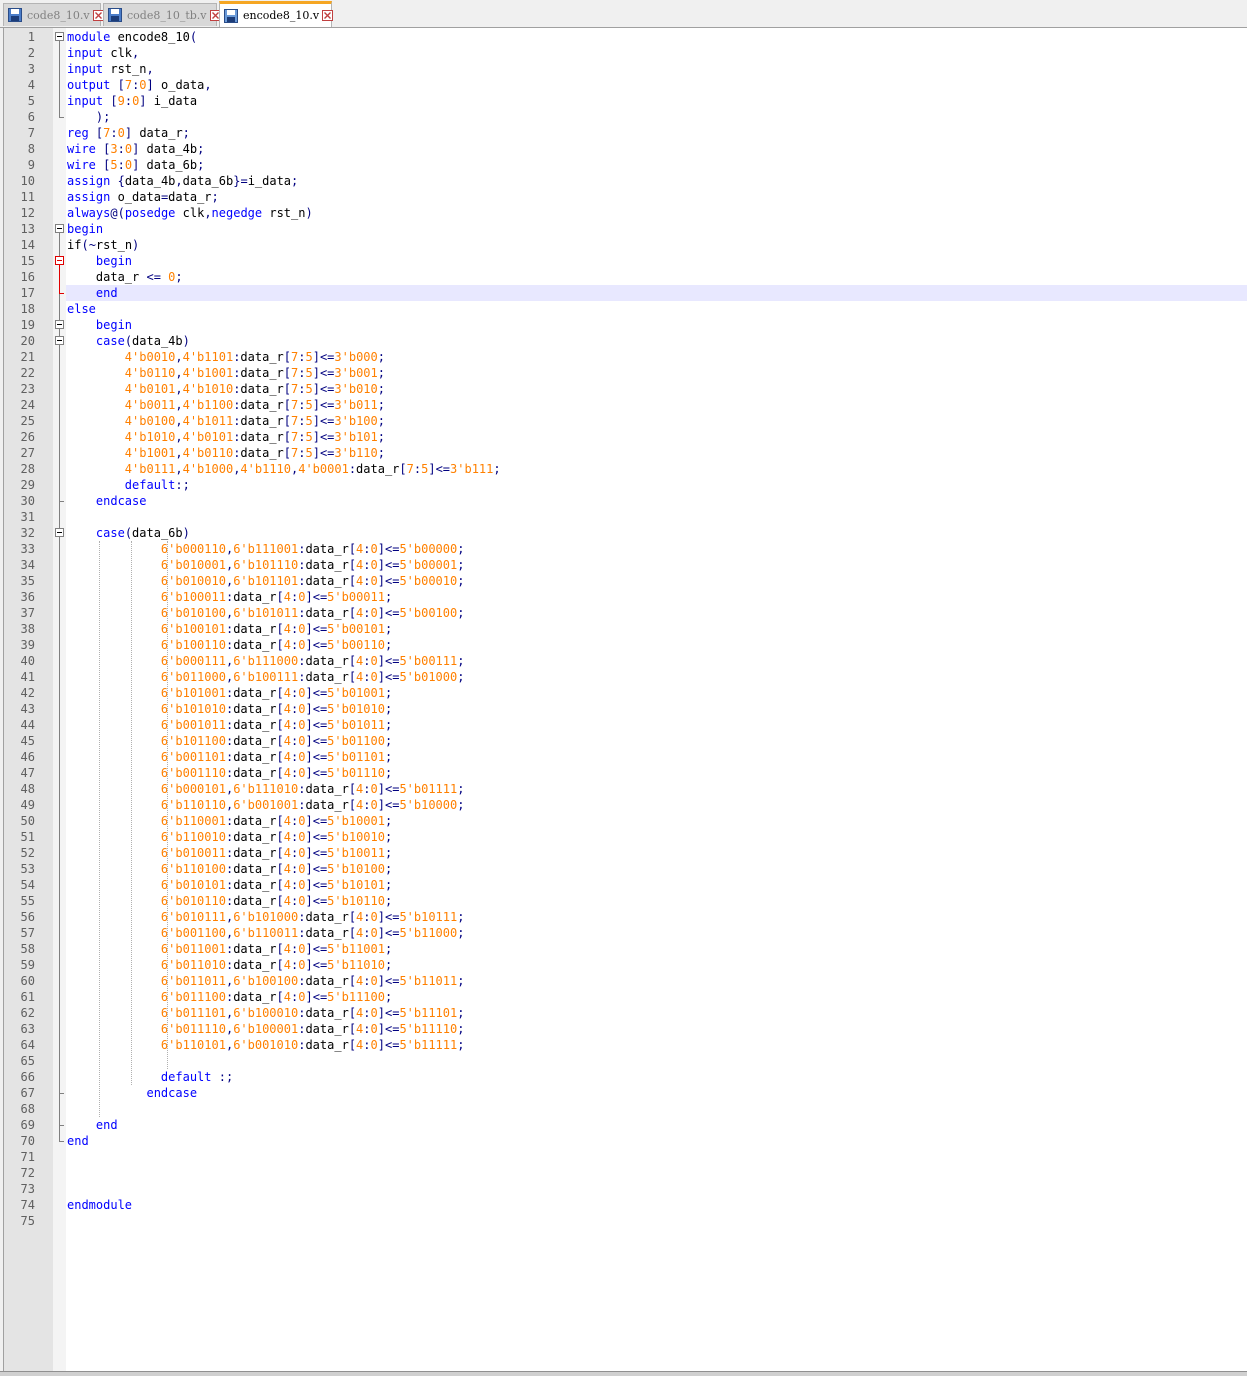 Image resolution: width=1247 pixels, height=1376 pixels. I want to click on code-line: data_r <= 0;, so click(125, 277).